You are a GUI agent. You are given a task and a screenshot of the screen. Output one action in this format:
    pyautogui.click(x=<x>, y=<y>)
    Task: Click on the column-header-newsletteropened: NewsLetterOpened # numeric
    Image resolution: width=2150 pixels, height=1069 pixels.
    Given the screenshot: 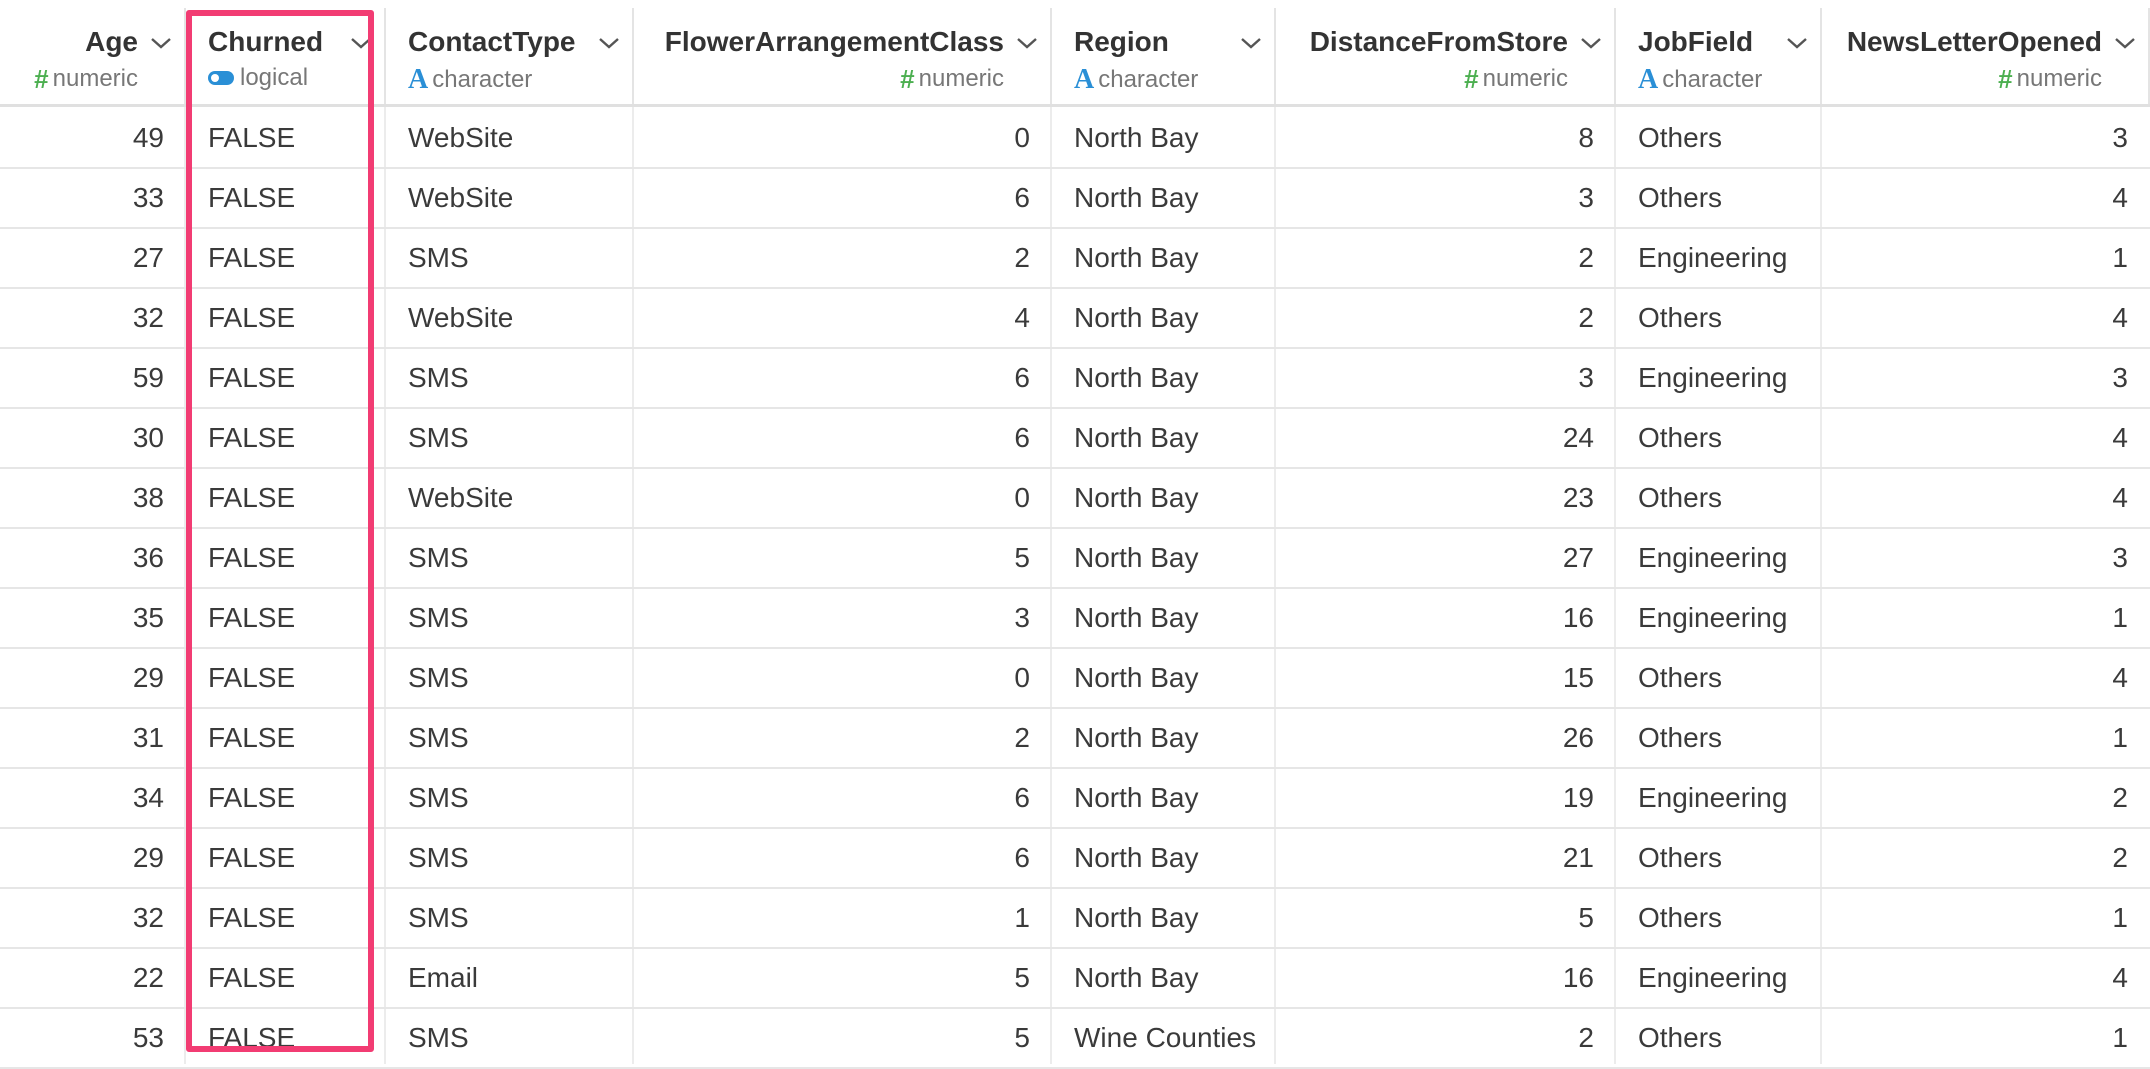 What is the action you would take?
    pyautogui.click(x=1986, y=57)
    